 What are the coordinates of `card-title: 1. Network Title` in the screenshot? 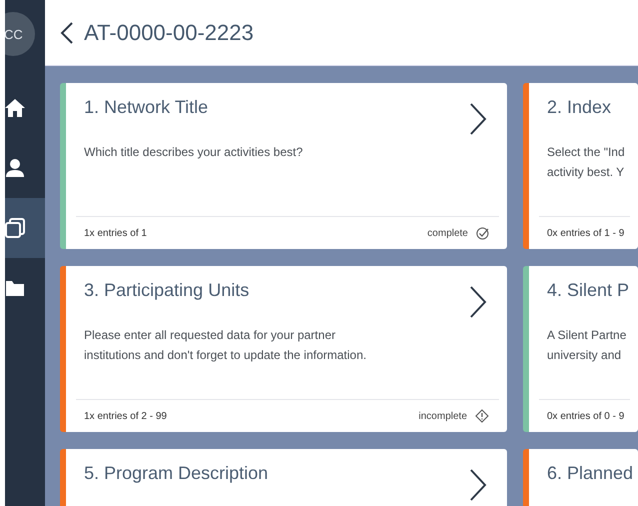 It's located at (146, 107).